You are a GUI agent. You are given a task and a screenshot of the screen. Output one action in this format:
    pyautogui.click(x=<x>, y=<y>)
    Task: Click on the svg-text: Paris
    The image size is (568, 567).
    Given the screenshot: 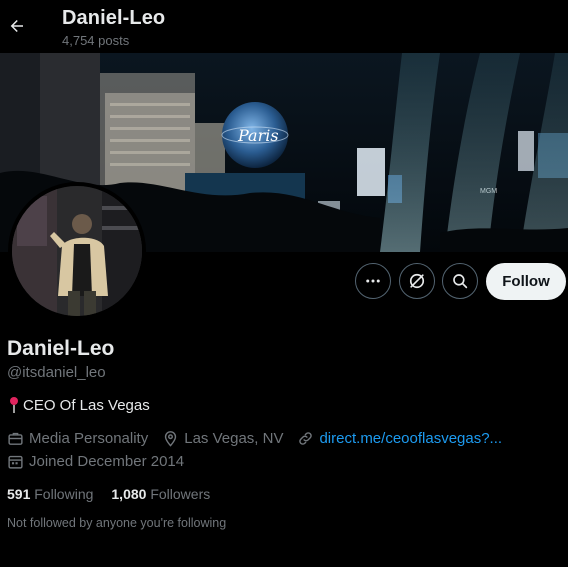 What is the action you would take?
    pyautogui.click(x=258, y=135)
    